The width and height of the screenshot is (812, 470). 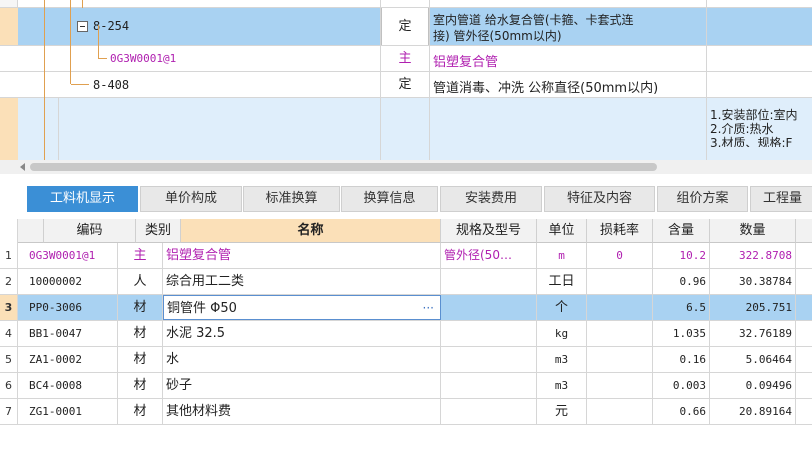 I want to click on cell-name-value: 铜管件 Φ50, so click(x=202, y=308).